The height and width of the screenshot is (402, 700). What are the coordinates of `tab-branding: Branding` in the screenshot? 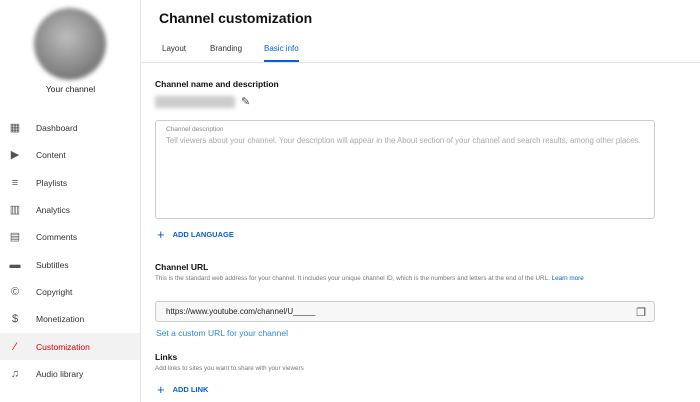 It's located at (226, 52).